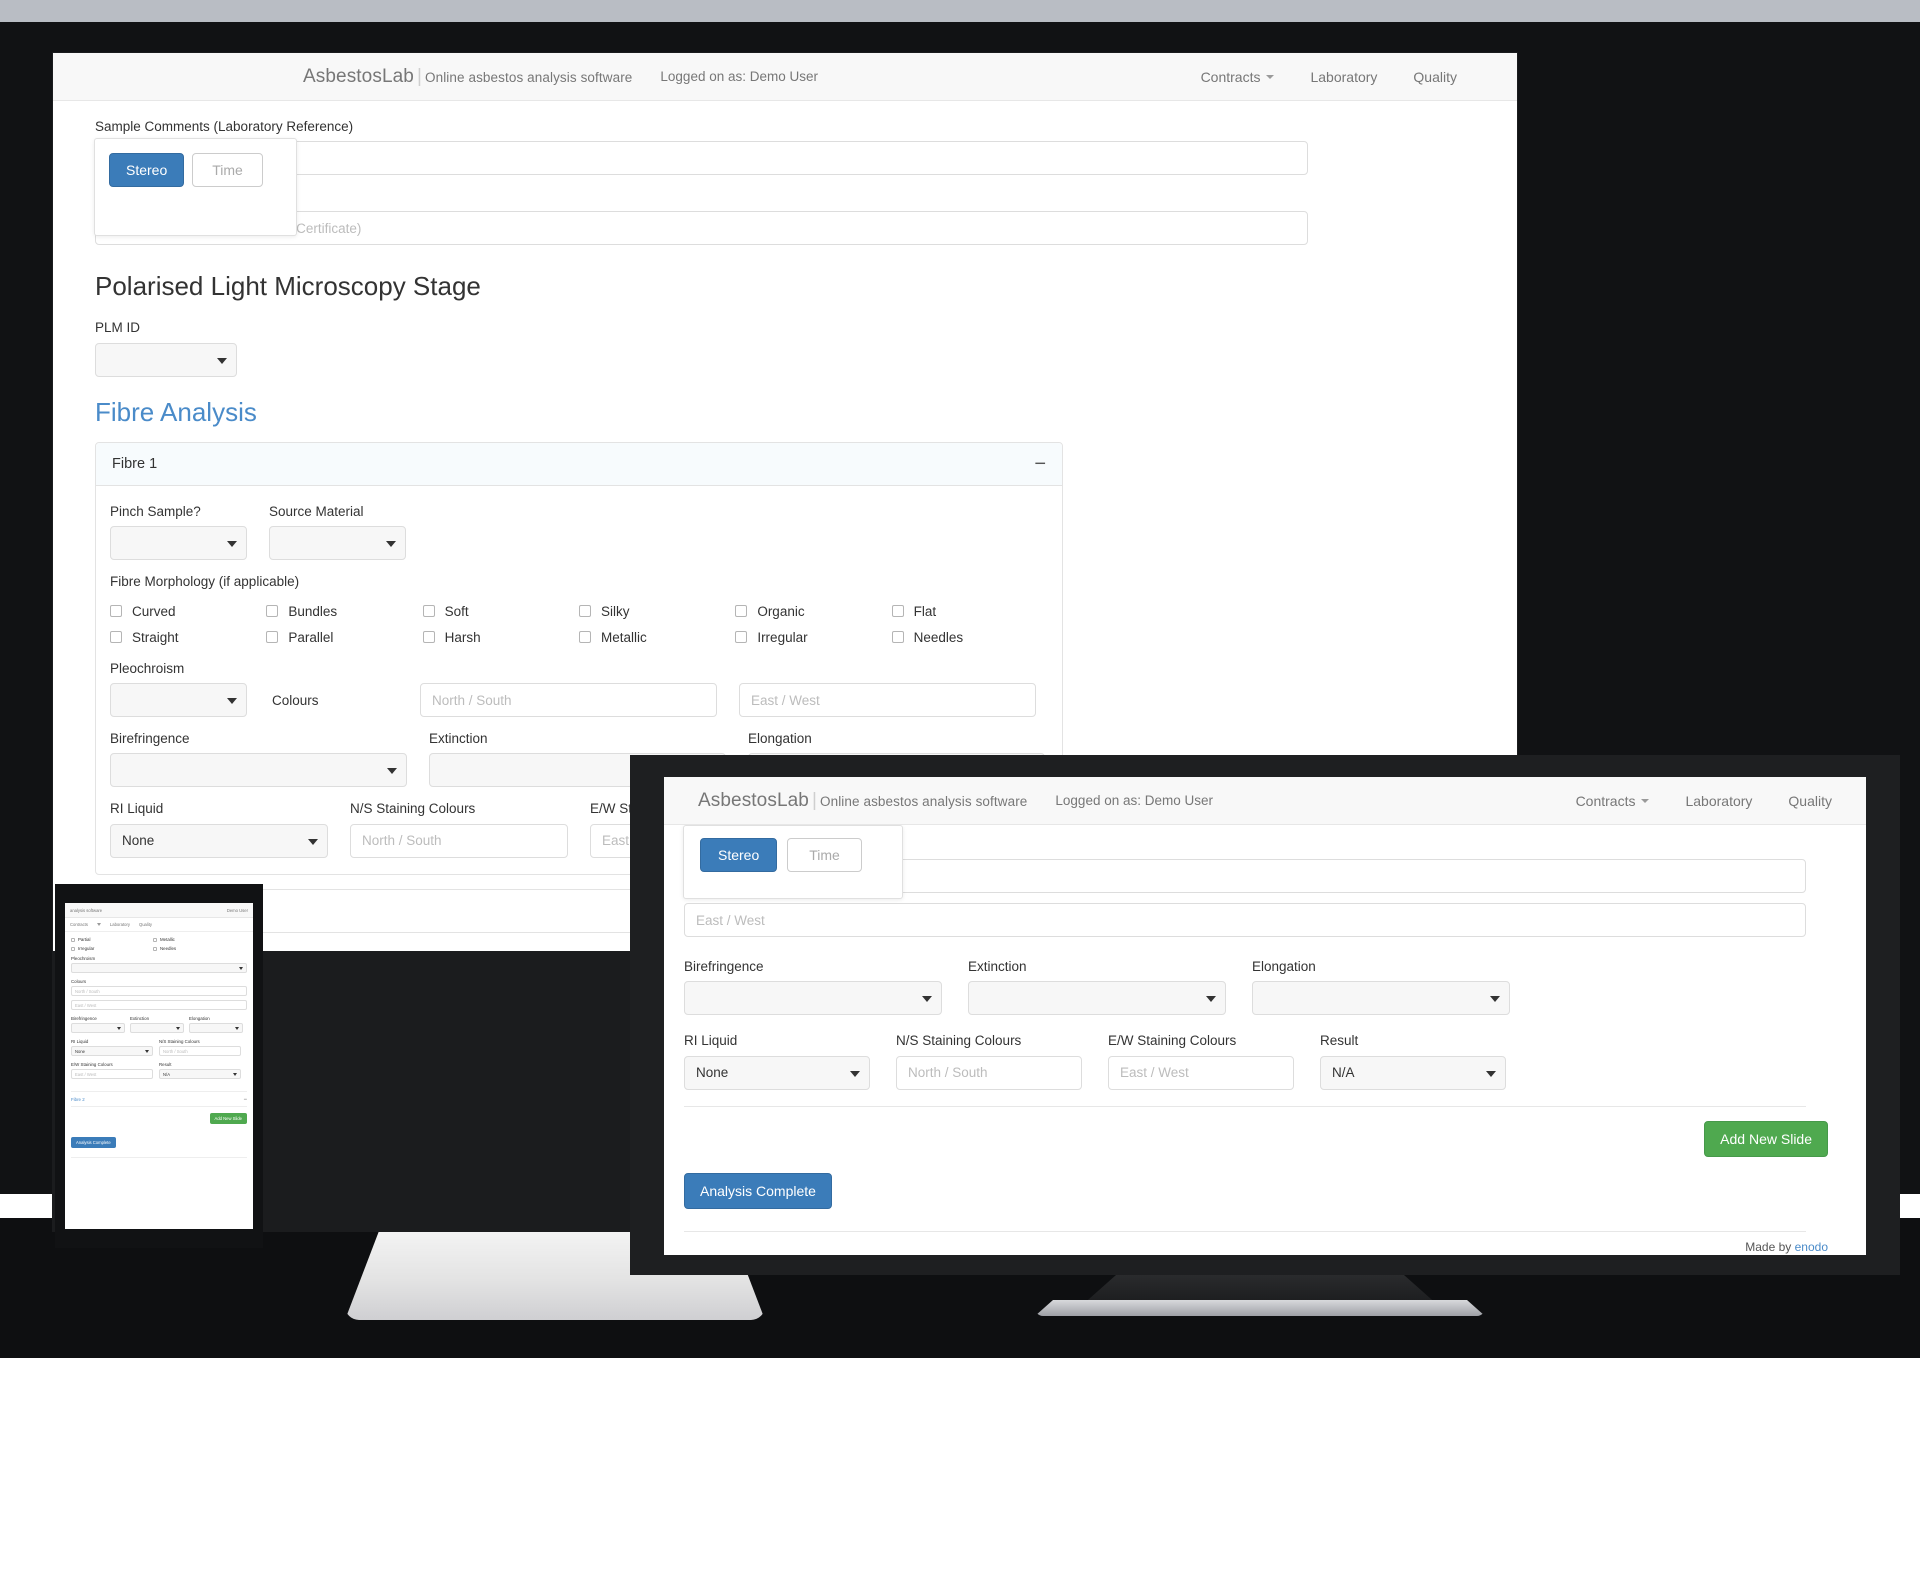 This screenshot has width=1920, height=1578. What do you see at coordinates (1810, 801) in the screenshot?
I see `nav-item-quality-2: Quality` at bounding box center [1810, 801].